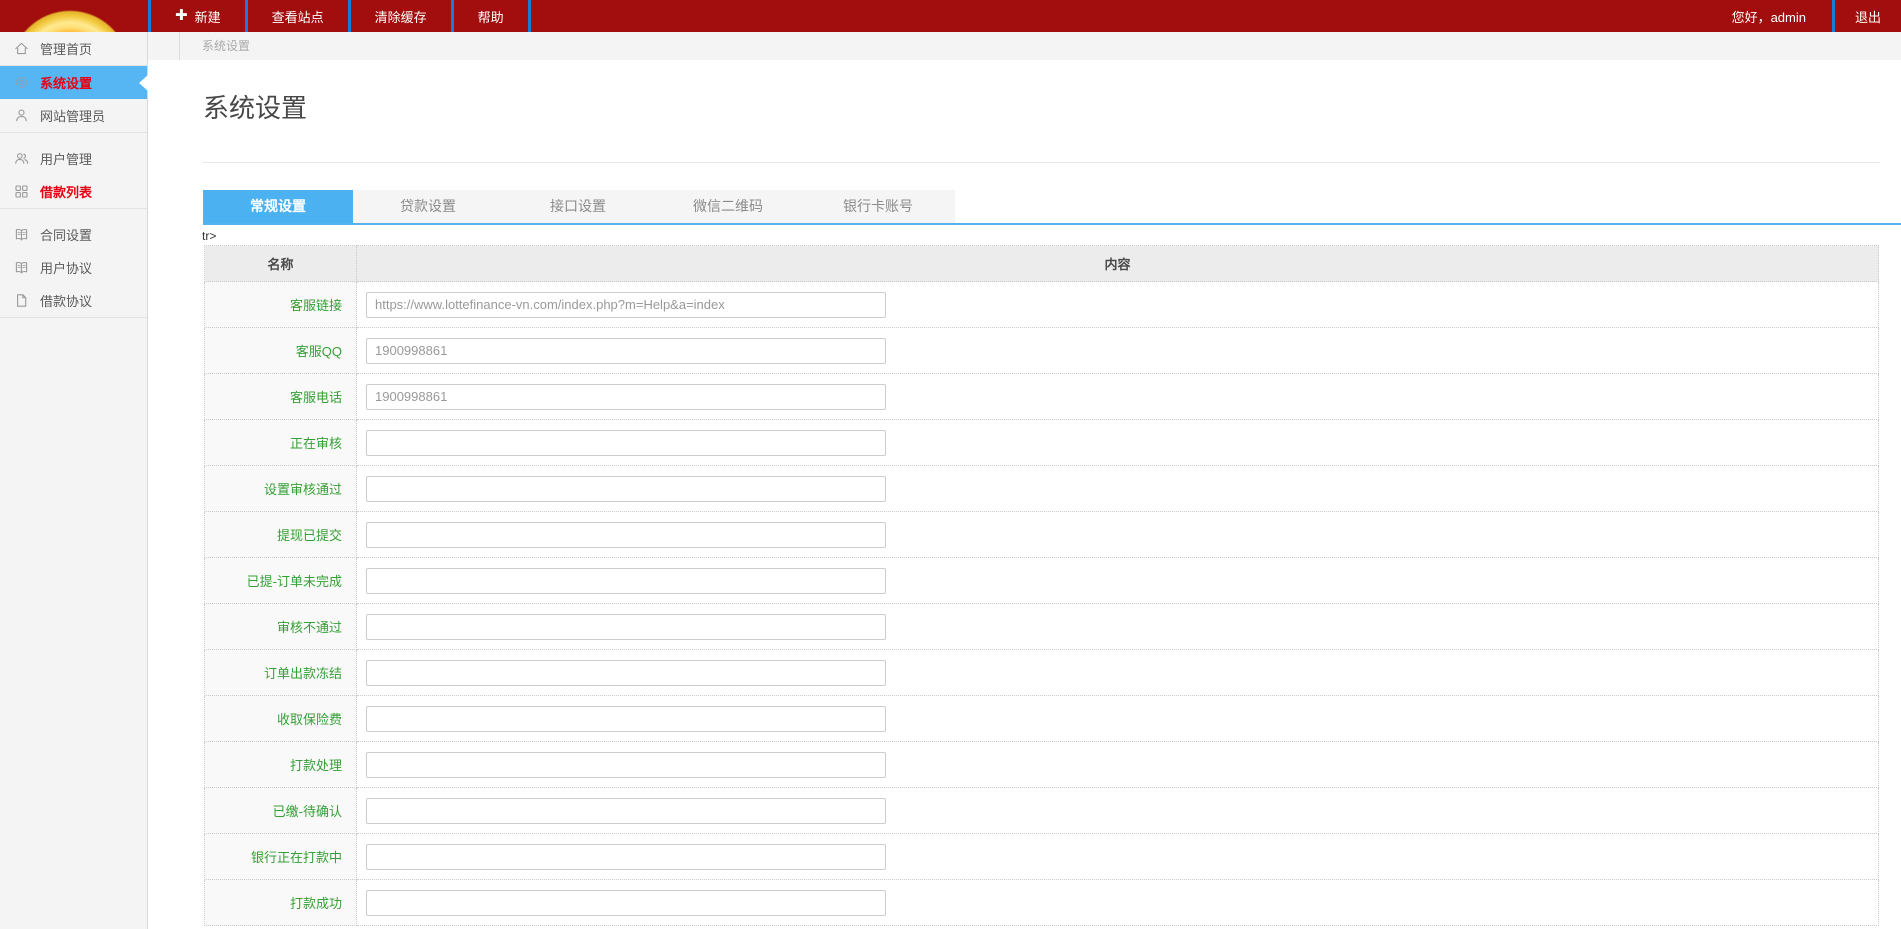  Describe the element at coordinates (280, 580) in the screenshot. I see `setting-label: 已提-订单未完成` at that location.